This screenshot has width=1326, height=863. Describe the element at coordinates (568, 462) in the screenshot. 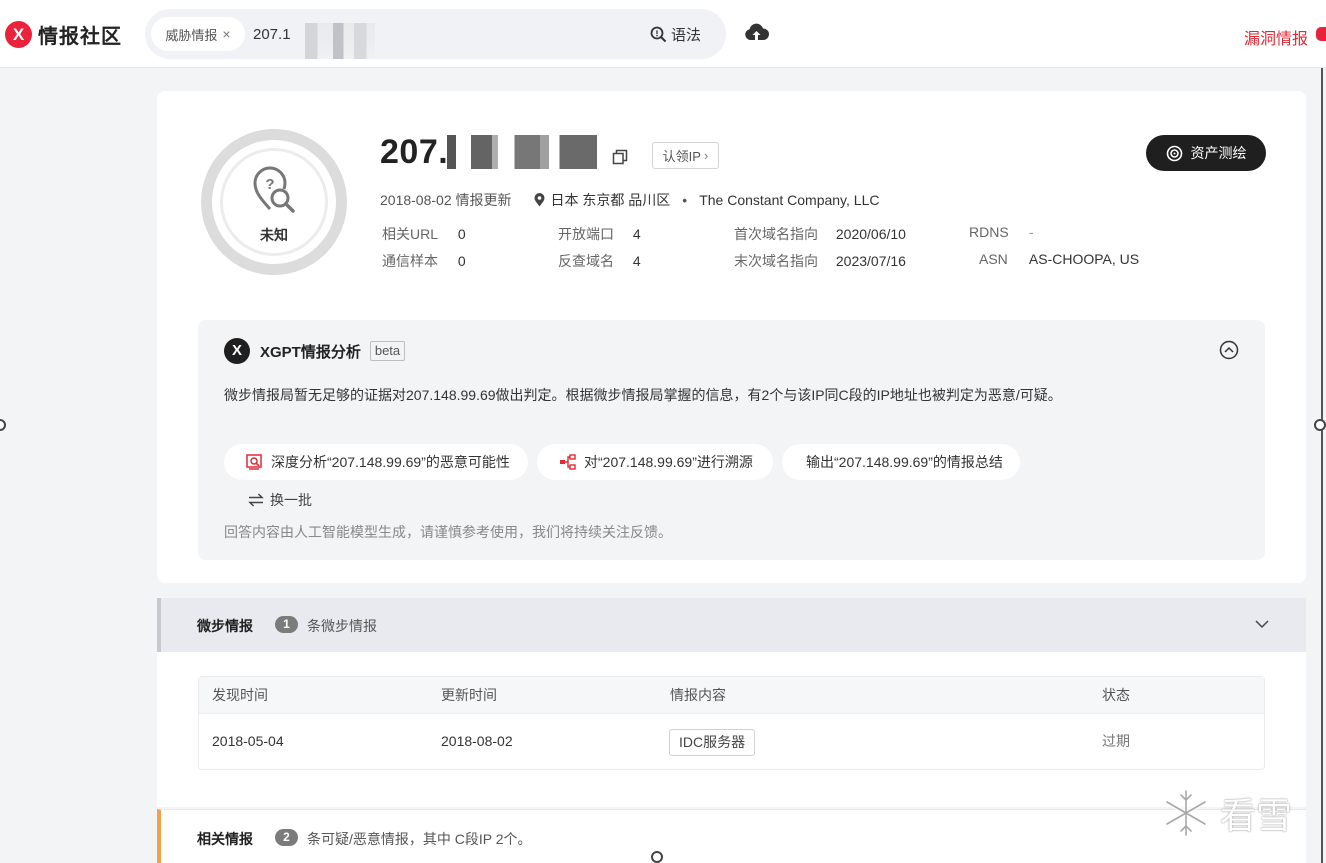

I see `trace-tree-icon` at that location.